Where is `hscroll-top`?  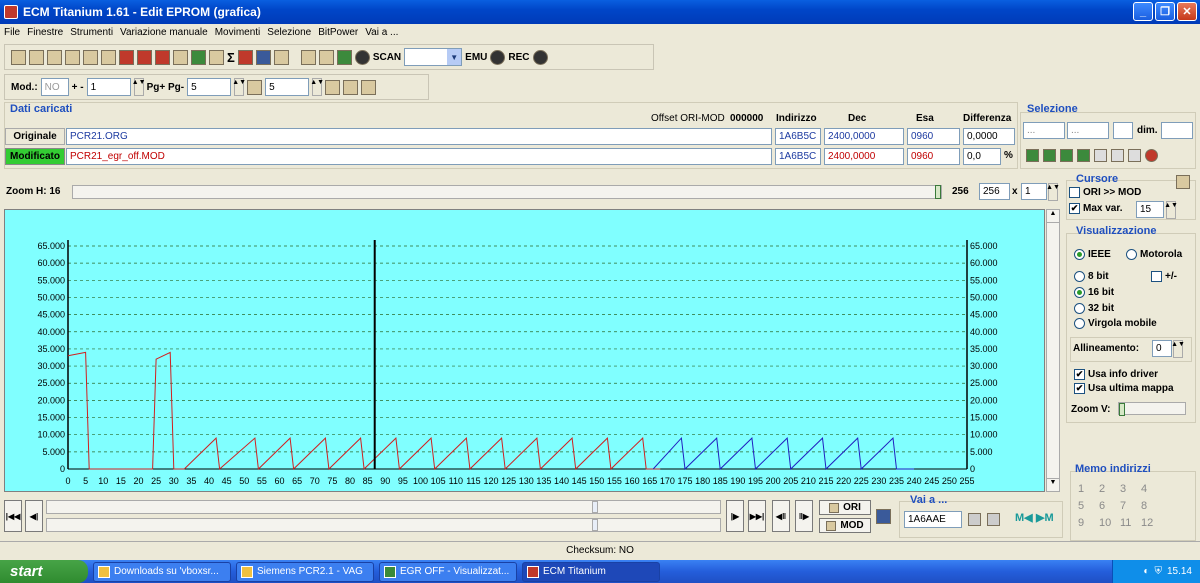
hscroll-top is located at coordinates (383, 507).